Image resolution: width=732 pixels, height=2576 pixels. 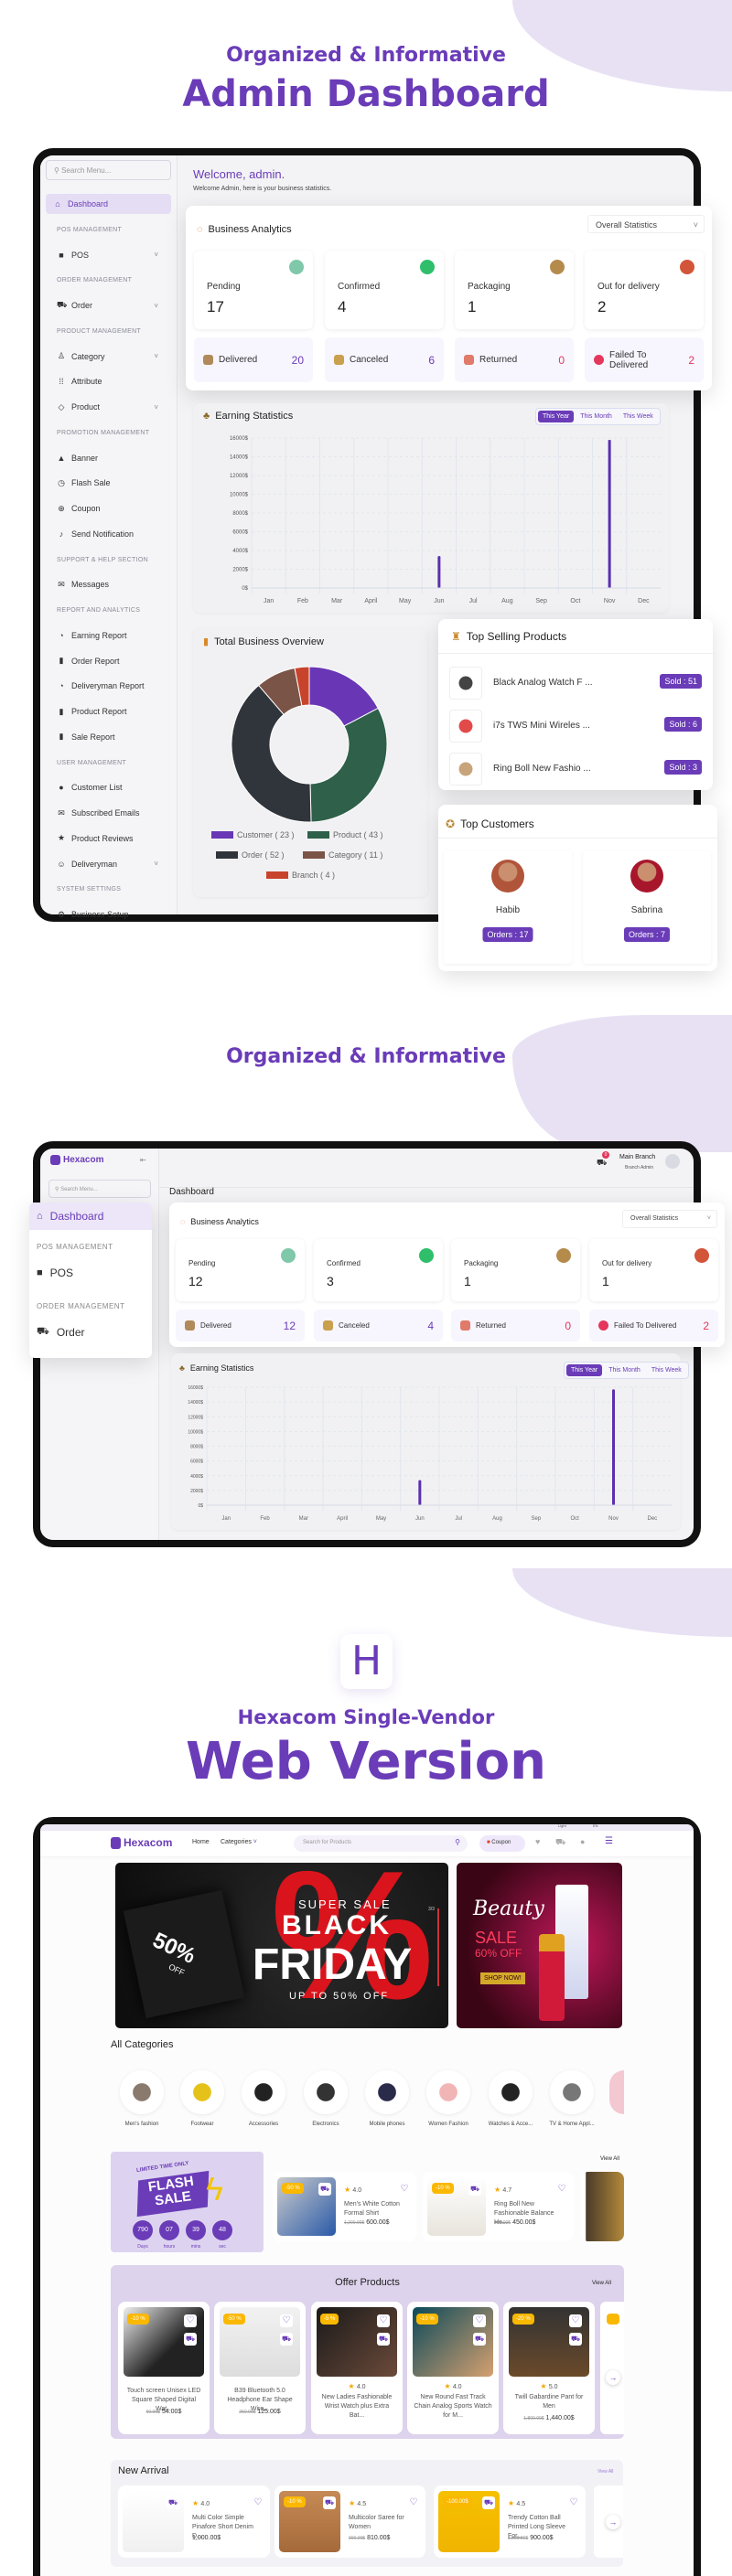 I want to click on top-product-row: i7s TWS Mini Wireles ... Sold : 6, so click(x=576, y=726).